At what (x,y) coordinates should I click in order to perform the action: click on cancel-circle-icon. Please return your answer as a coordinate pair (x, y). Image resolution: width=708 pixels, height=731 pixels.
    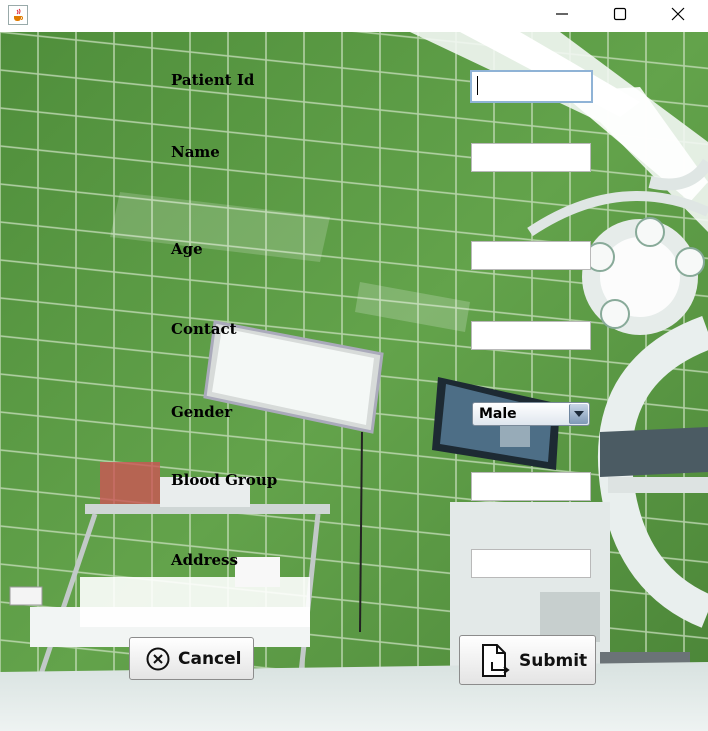
    Looking at the image, I should click on (158, 659).